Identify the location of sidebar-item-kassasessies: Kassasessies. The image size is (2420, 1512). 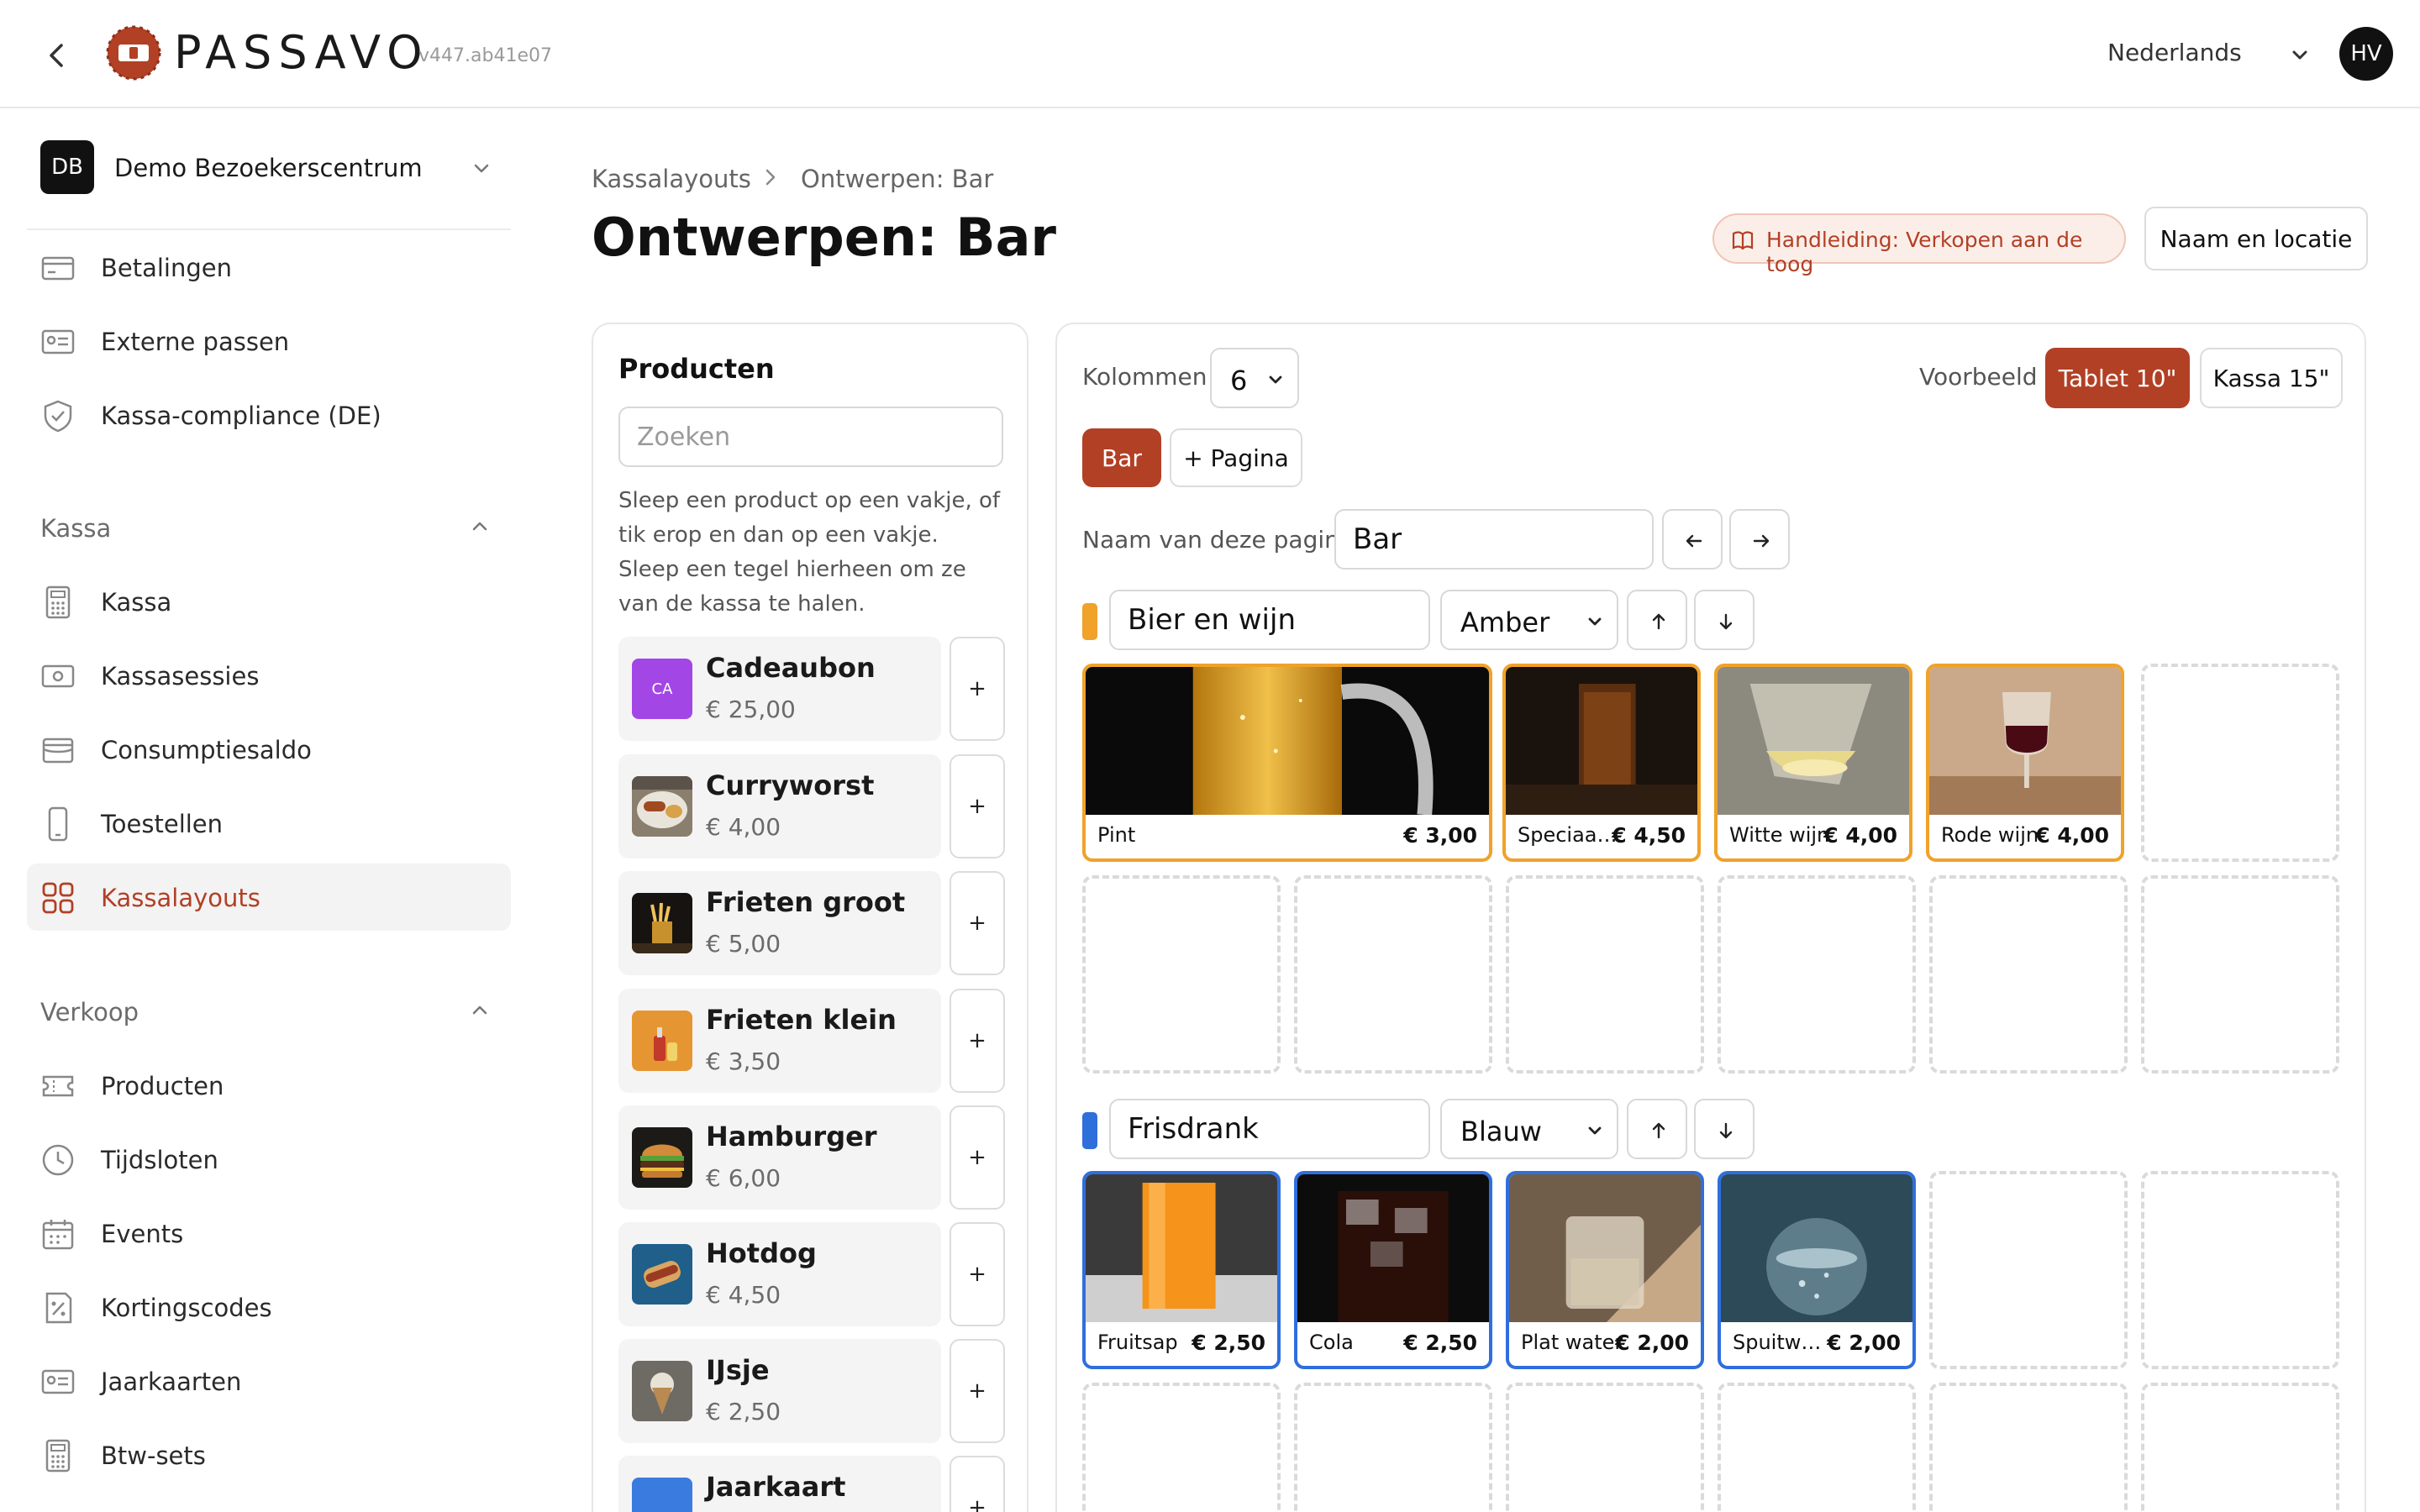
(269, 675).